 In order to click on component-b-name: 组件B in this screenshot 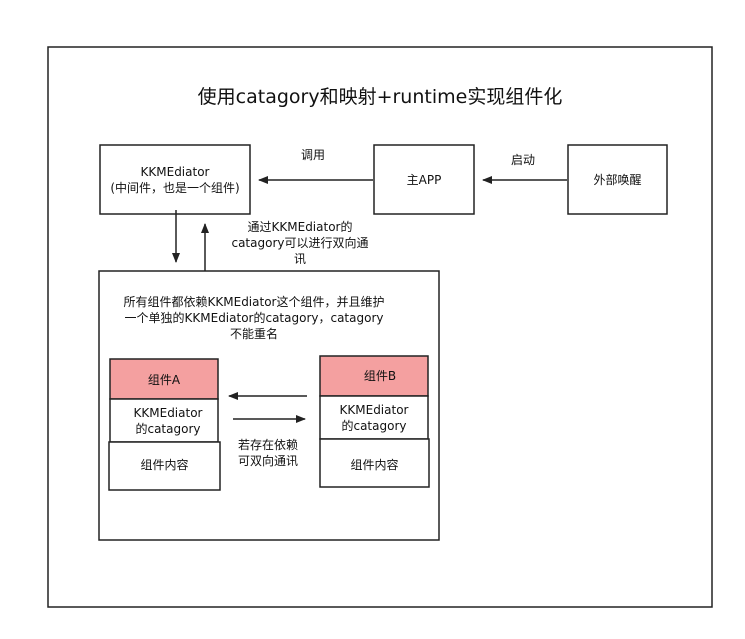, I will do `click(380, 376)`.